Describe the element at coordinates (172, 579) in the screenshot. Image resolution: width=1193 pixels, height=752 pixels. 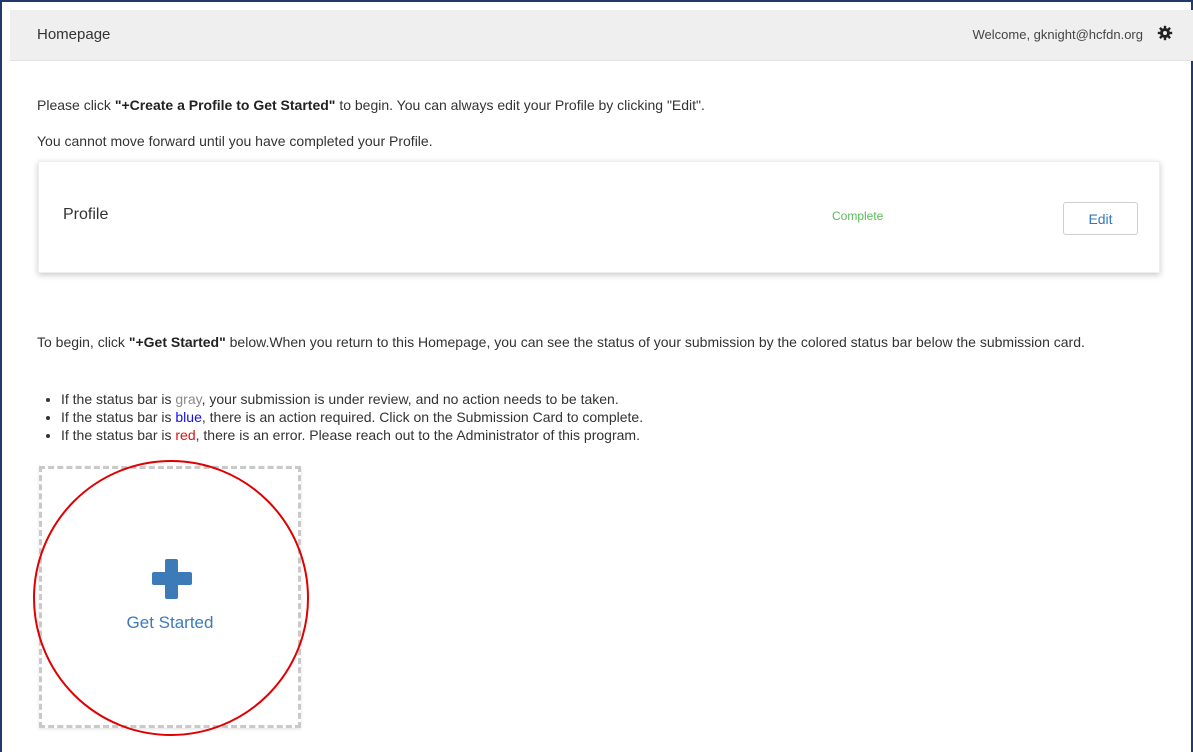
I see `plus-icon` at that location.